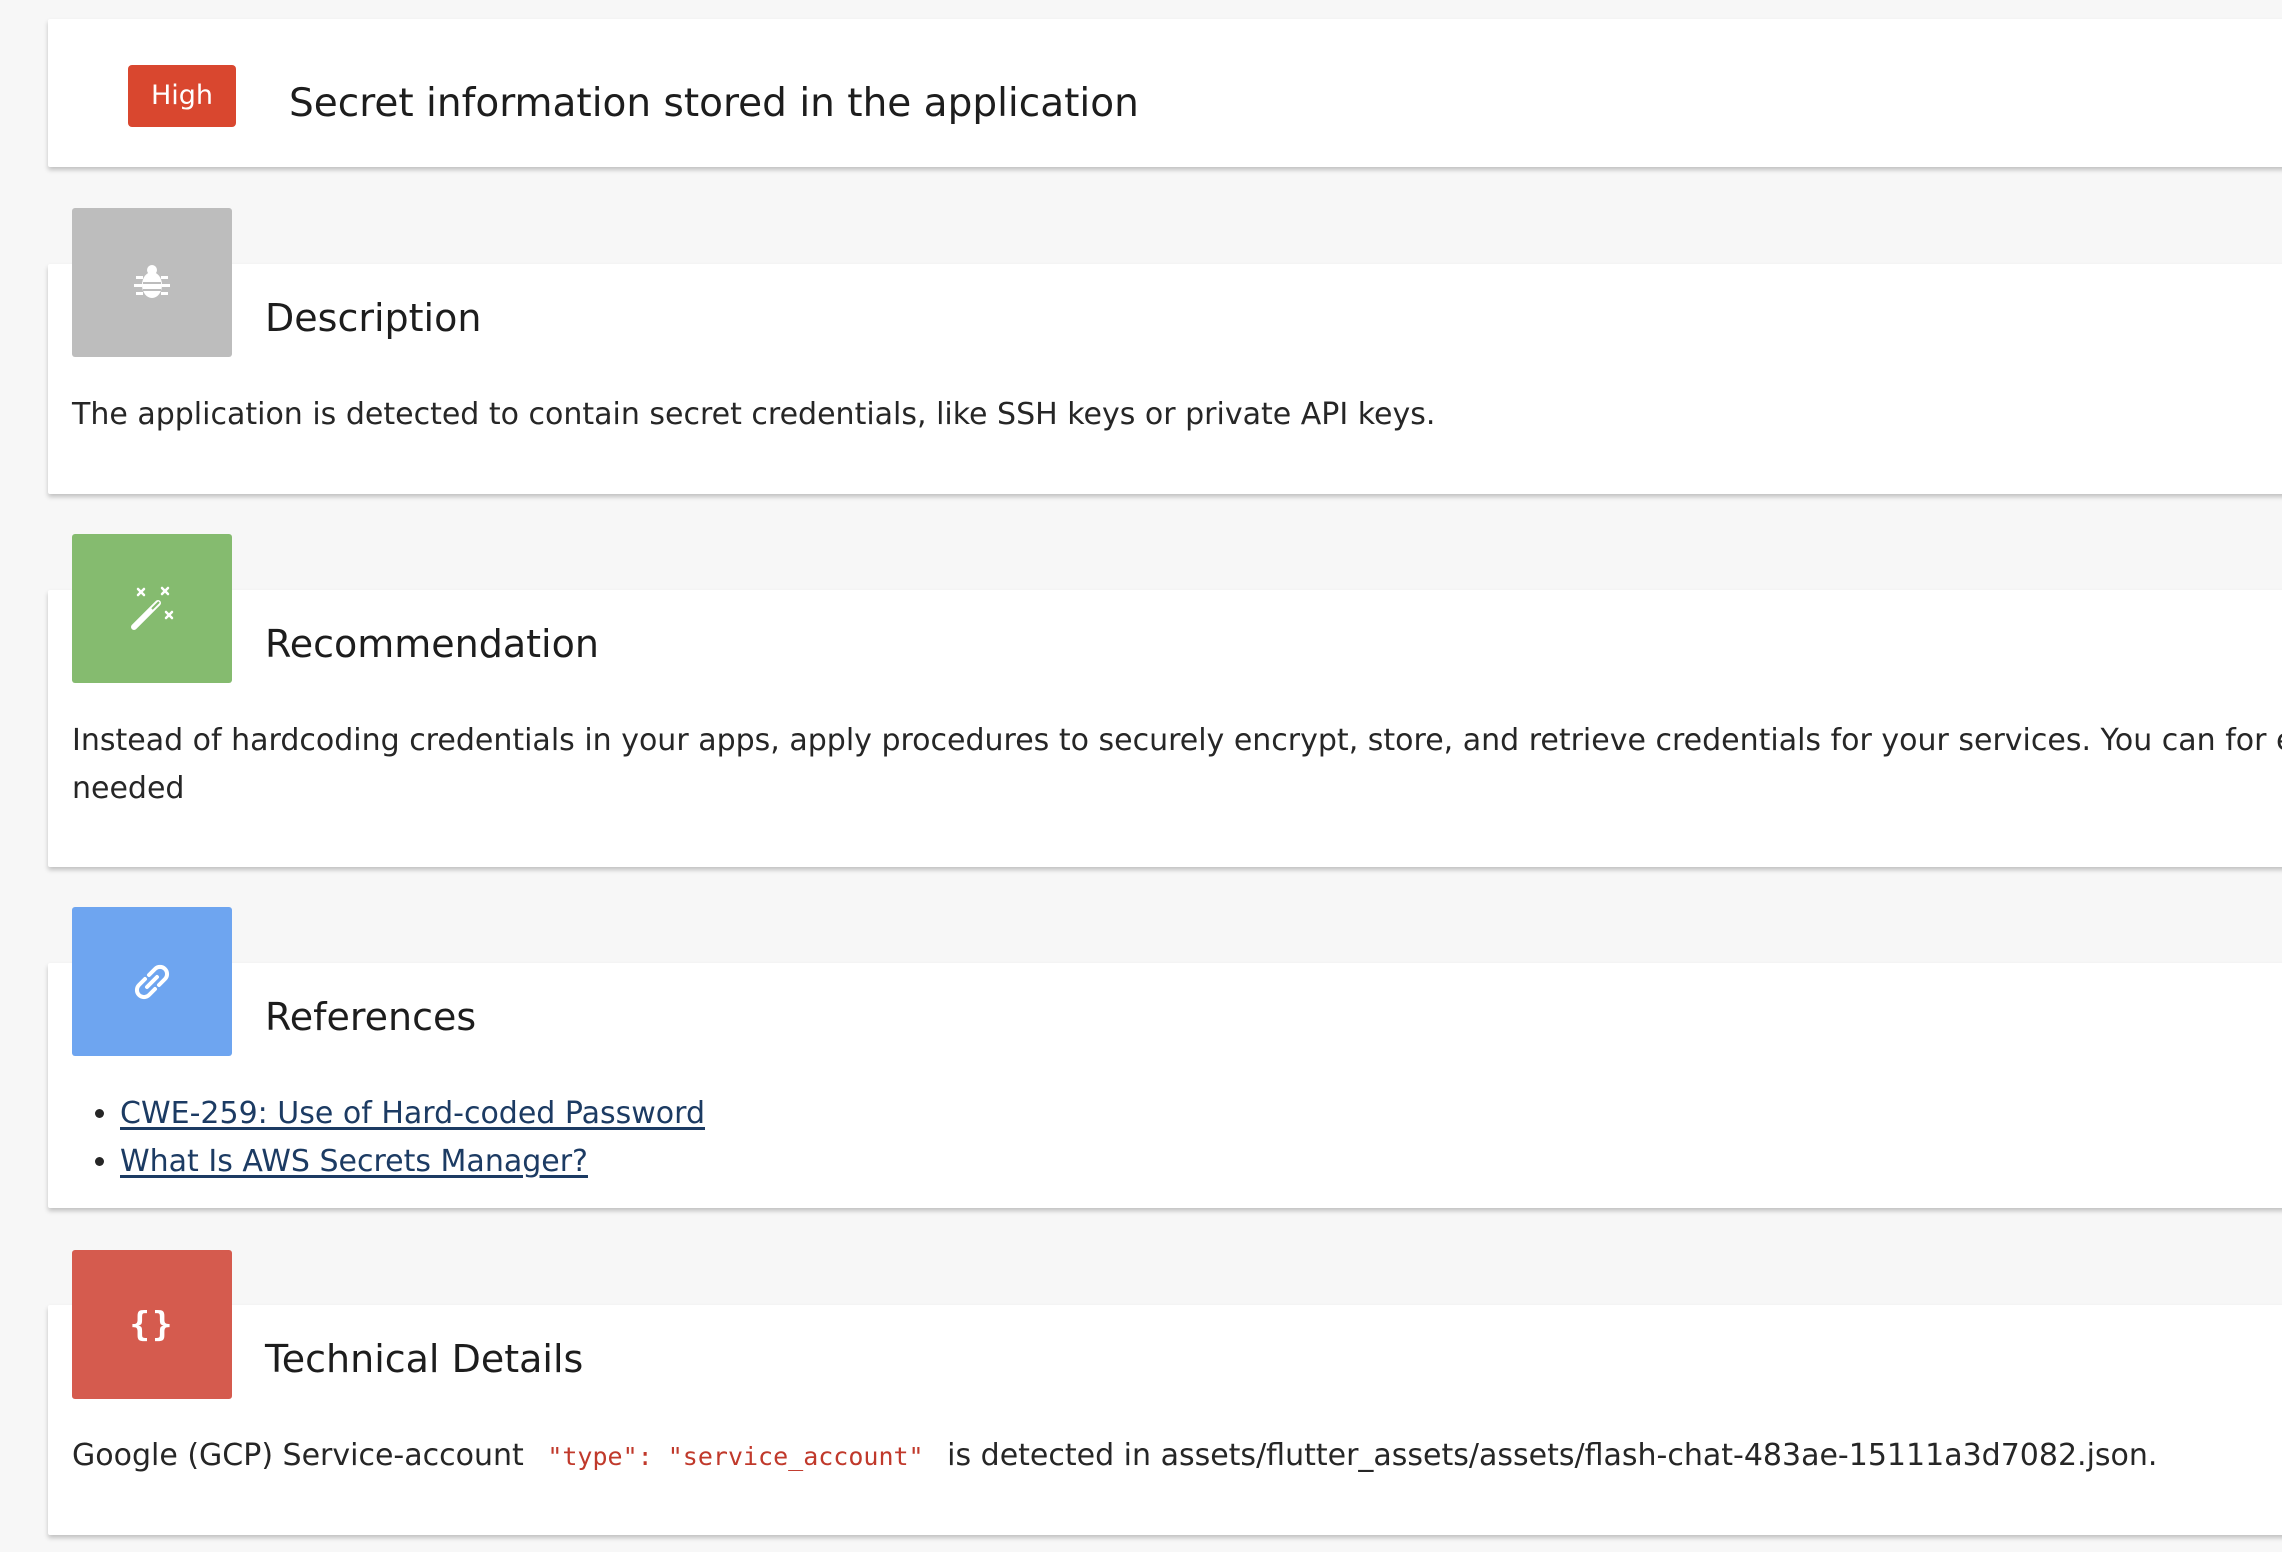 The width and height of the screenshot is (2282, 1552). I want to click on recommendation-title: Recommendation, so click(432, 644).